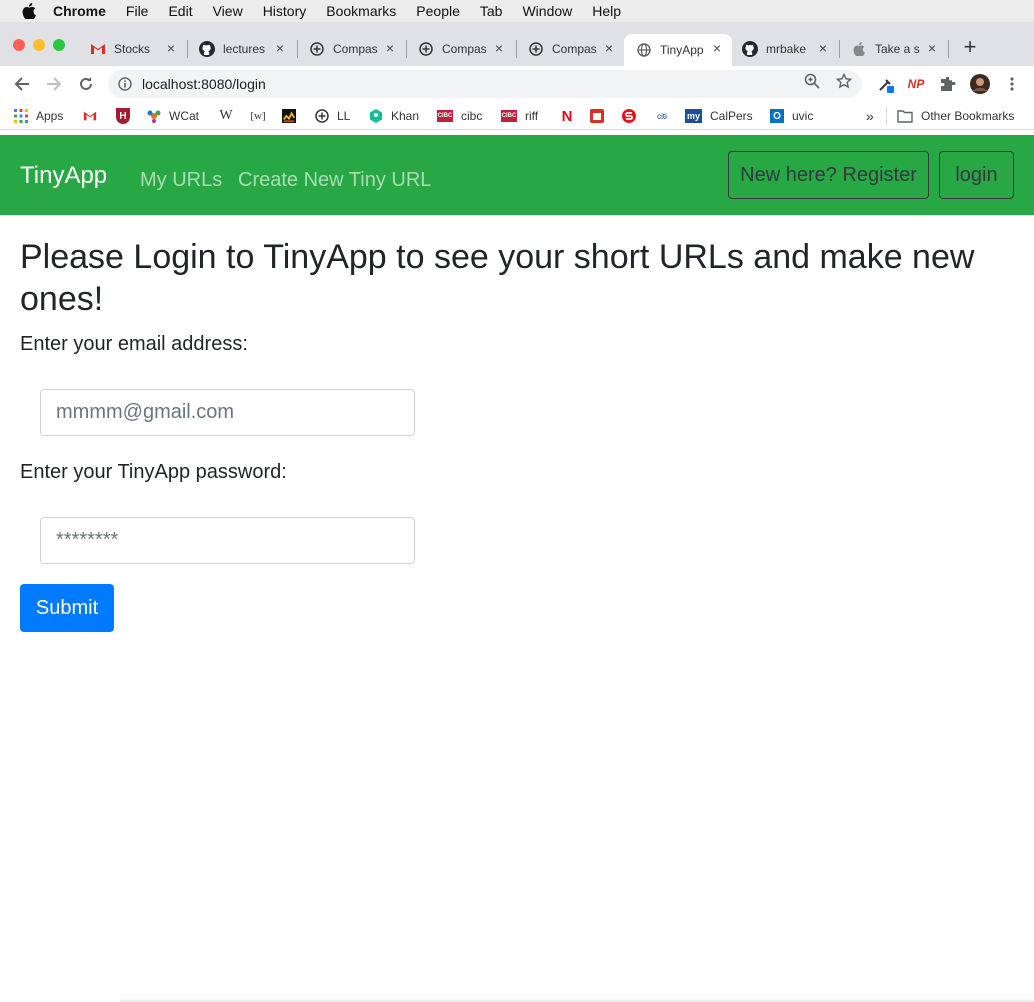 The height and width of the screenshot is (1002, 1034). Describe the element at coordinates (968, 116) in the screenshot. I see `bookmark-label: Other Bookmarks` at that location.